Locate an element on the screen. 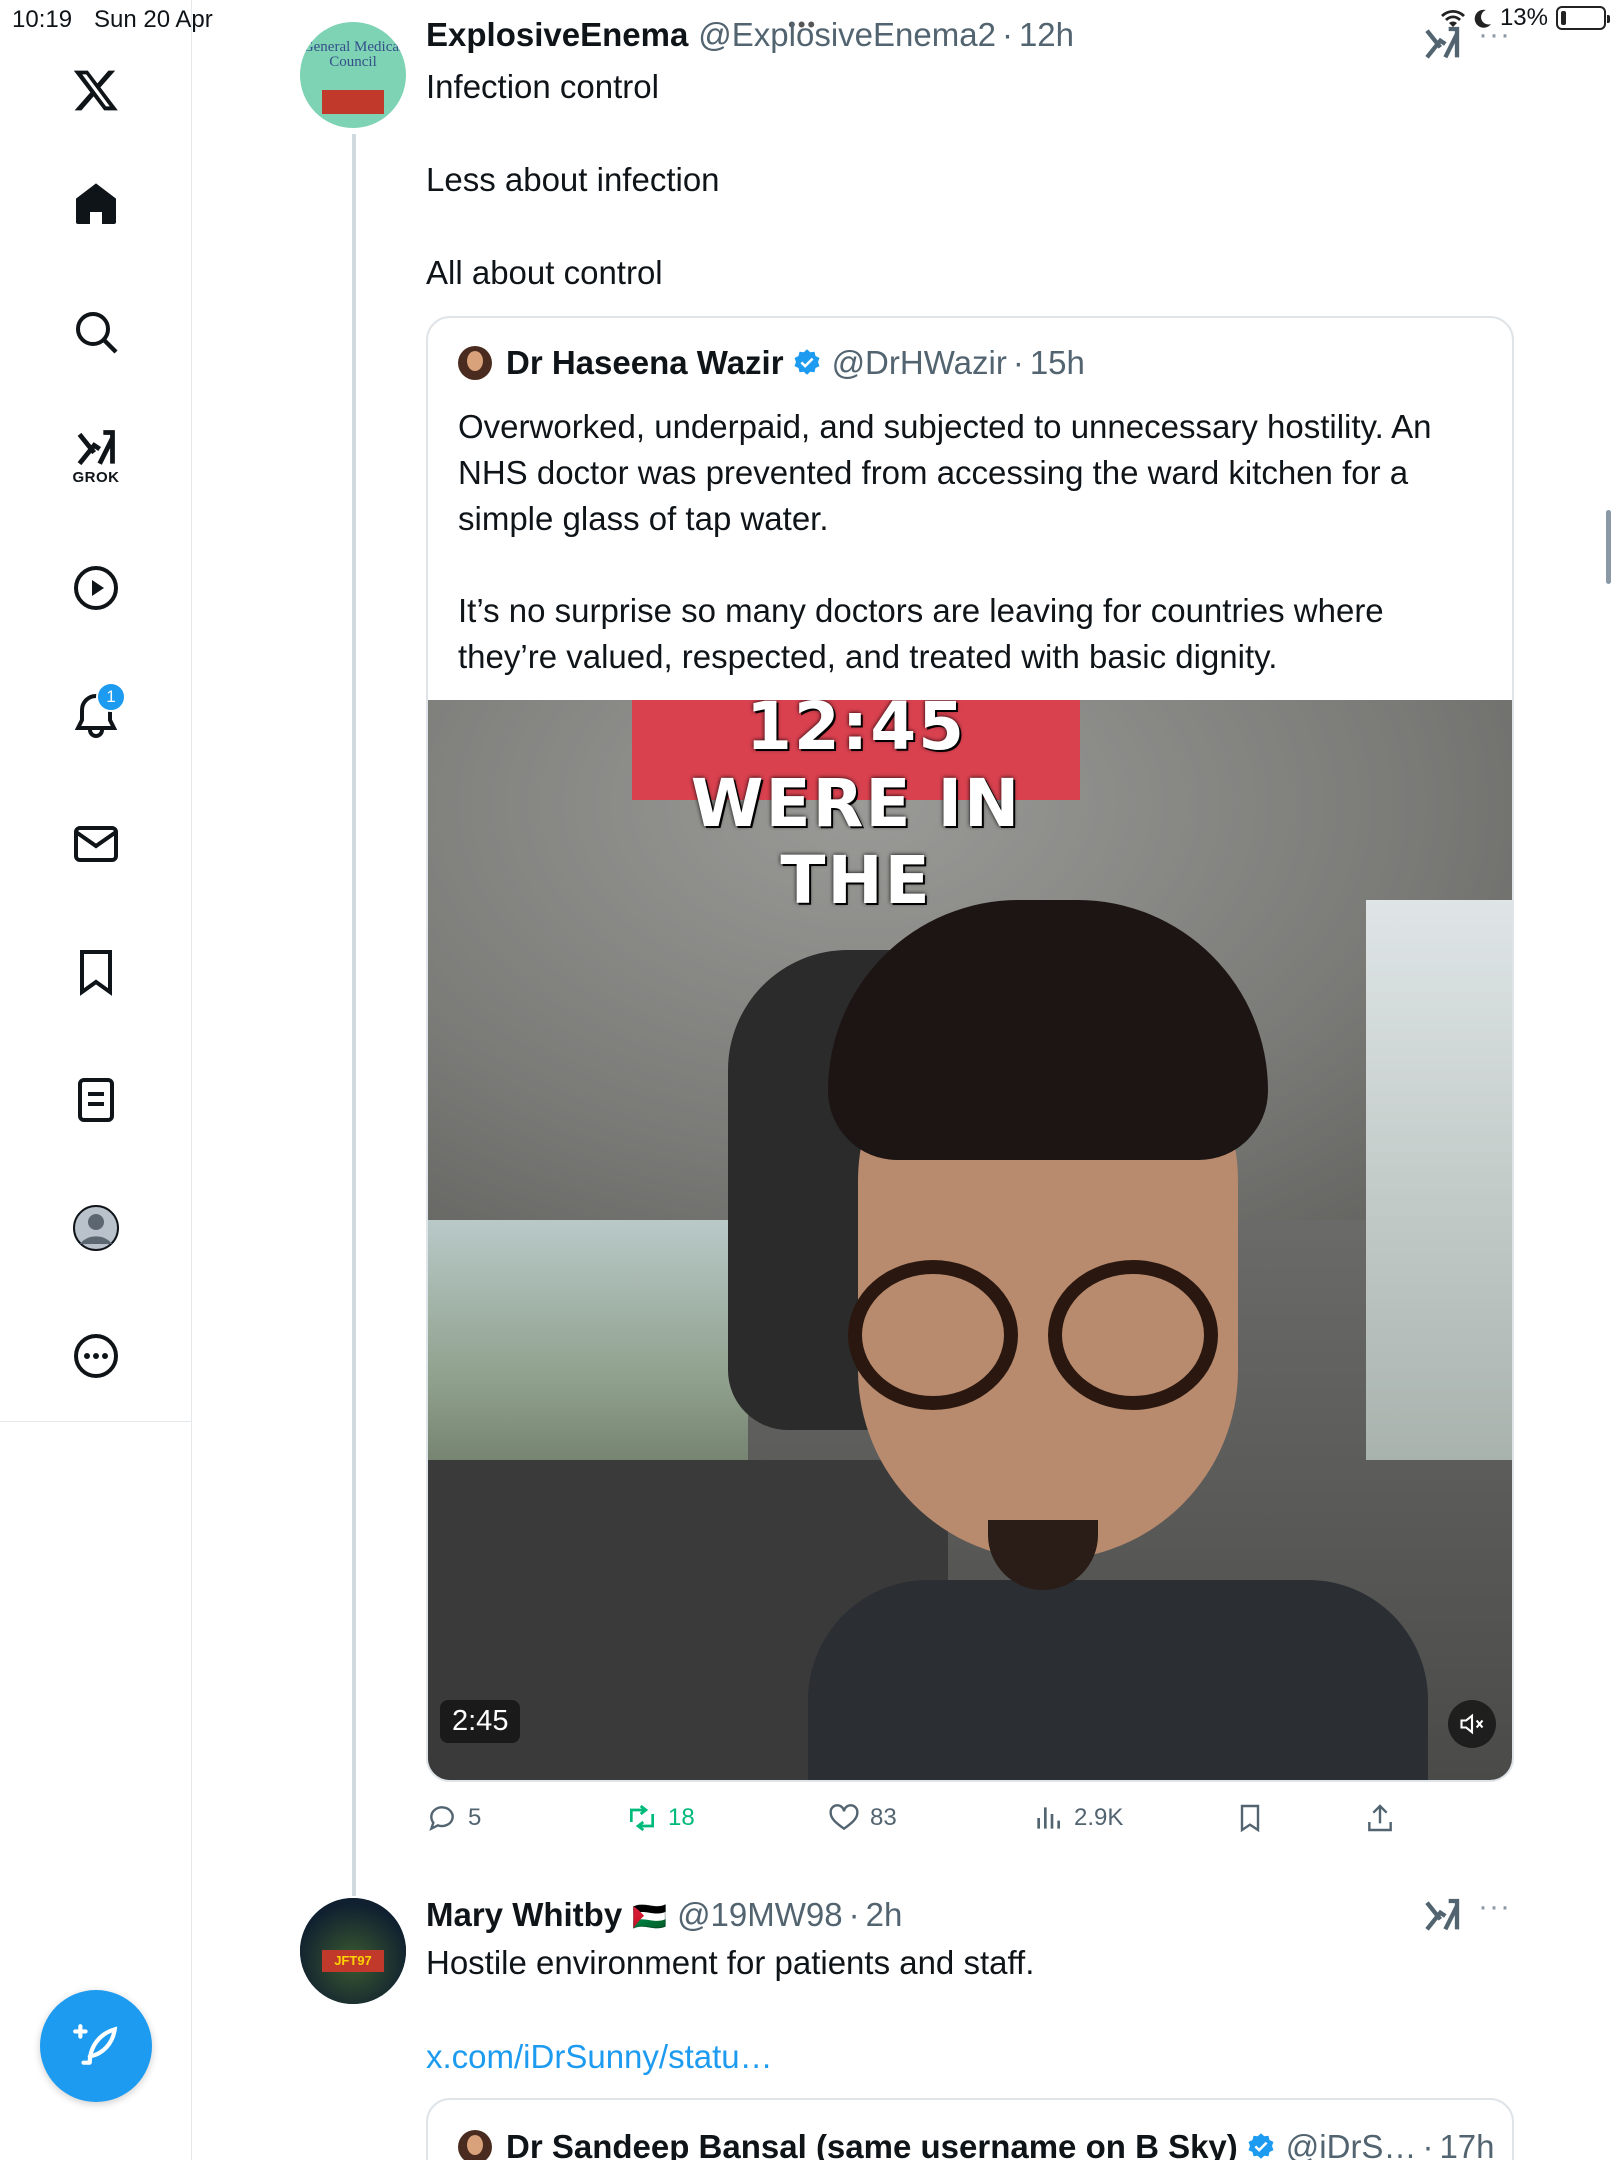 This screenshot has height=2160, width=1620. search-icon is located at coordinates (96, 332).